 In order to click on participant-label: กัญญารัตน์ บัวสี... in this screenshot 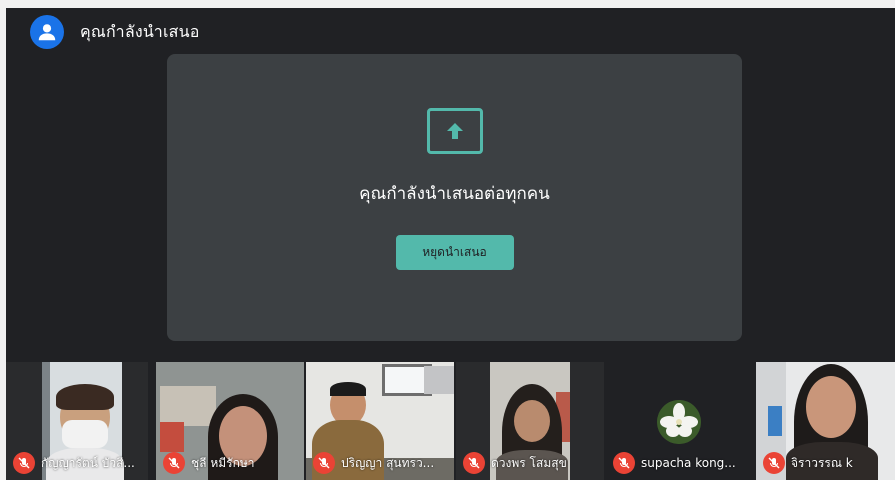, I will do `click(74, 463)`.